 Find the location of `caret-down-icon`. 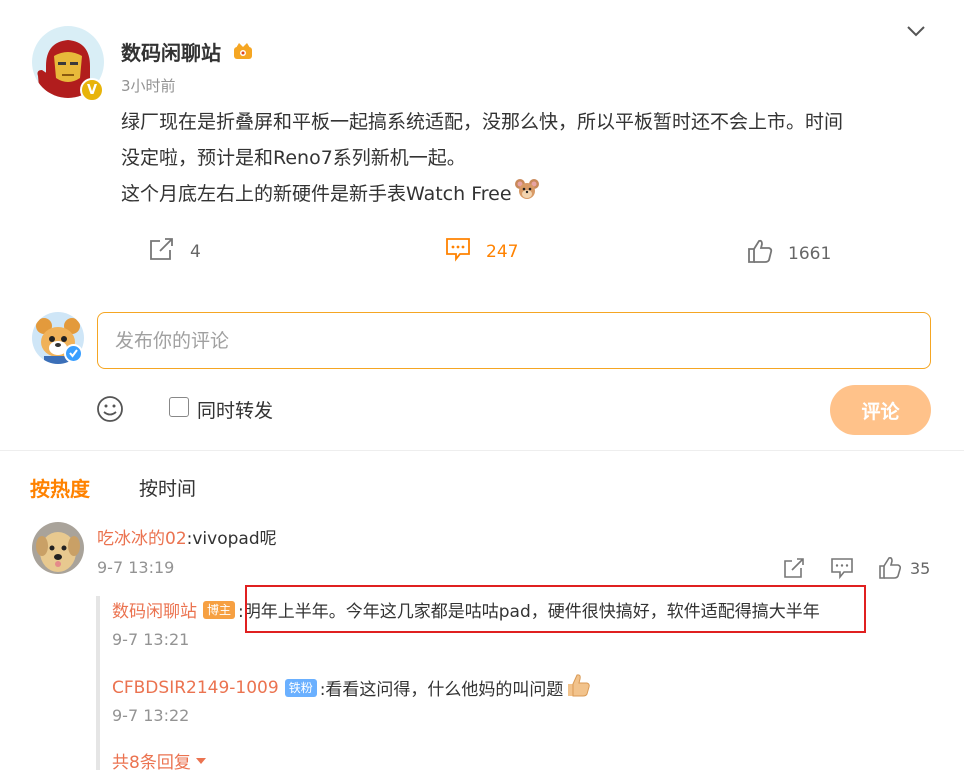

caret-down-icon is located at coordinates (201, 761).